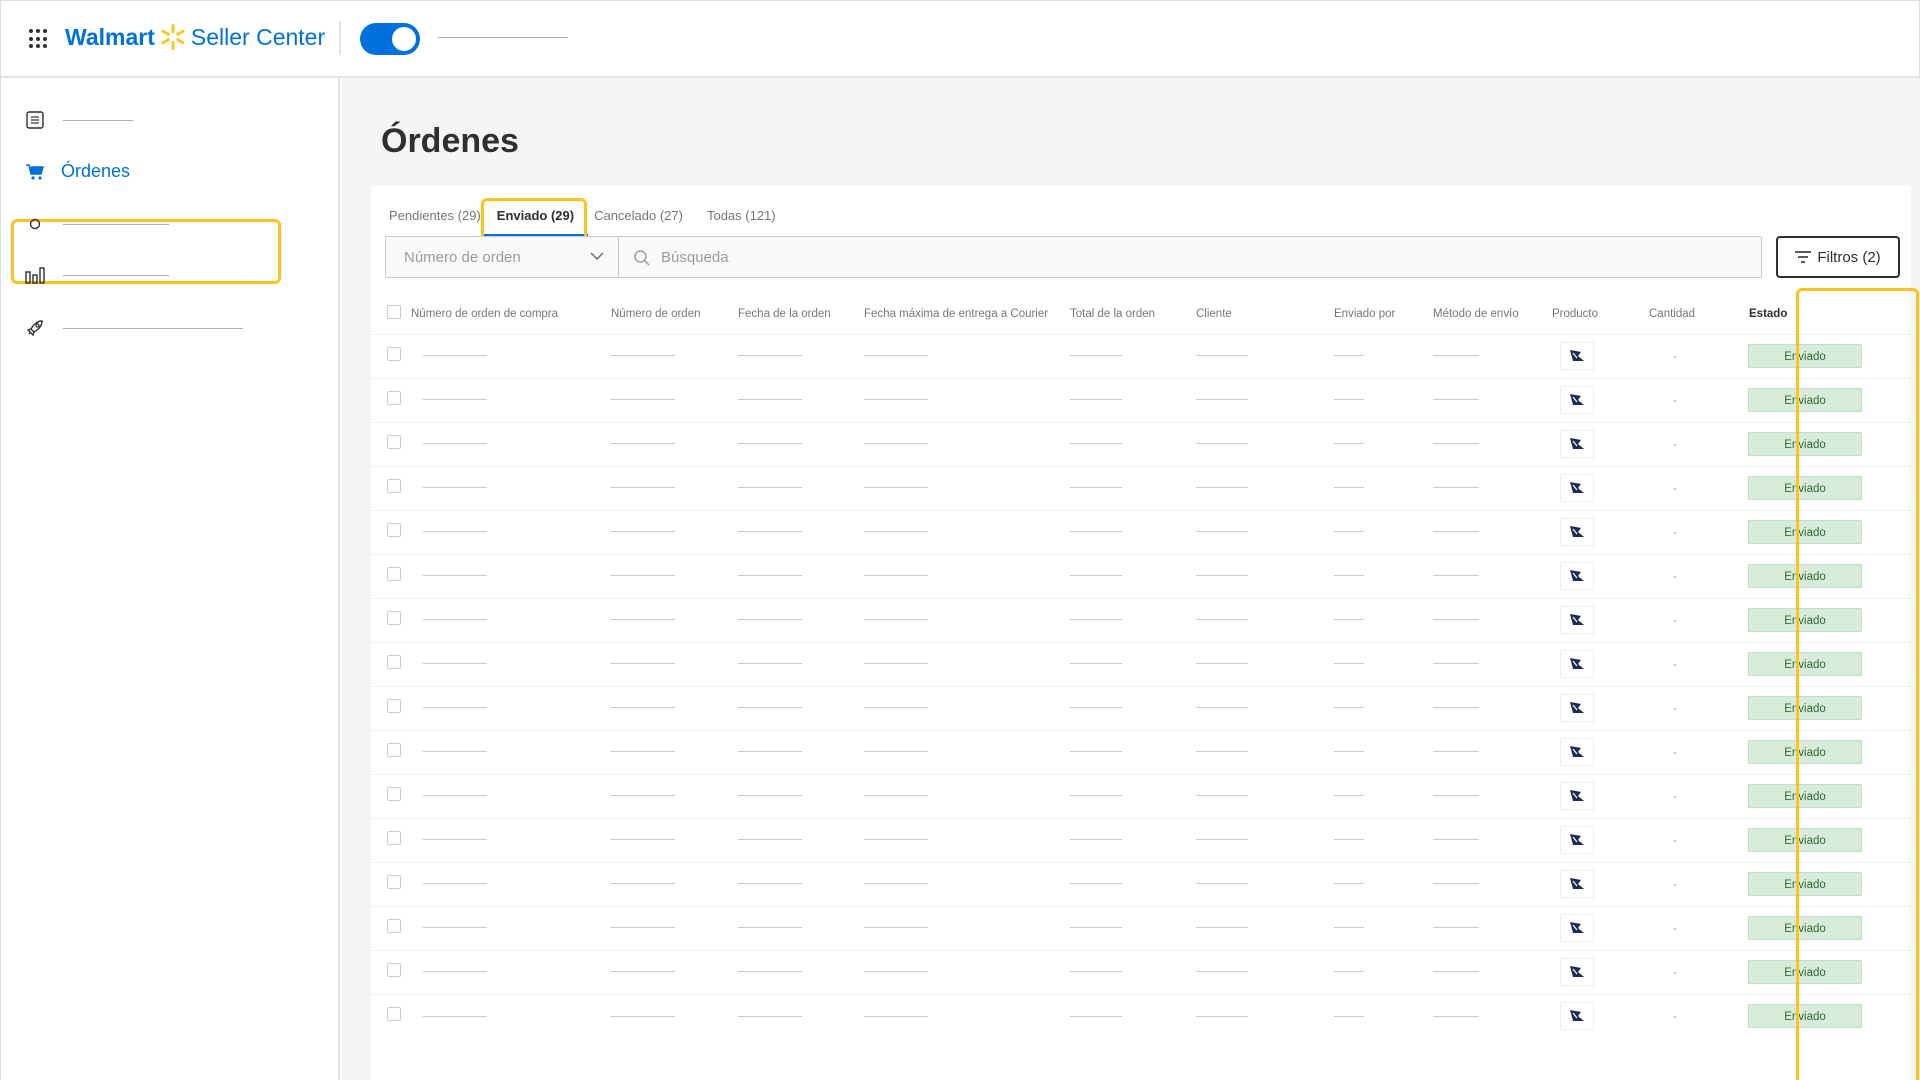  Describe the element at coordinates (1492, 314) in the screenshot. I see `column-header: Método de envío` at that location.